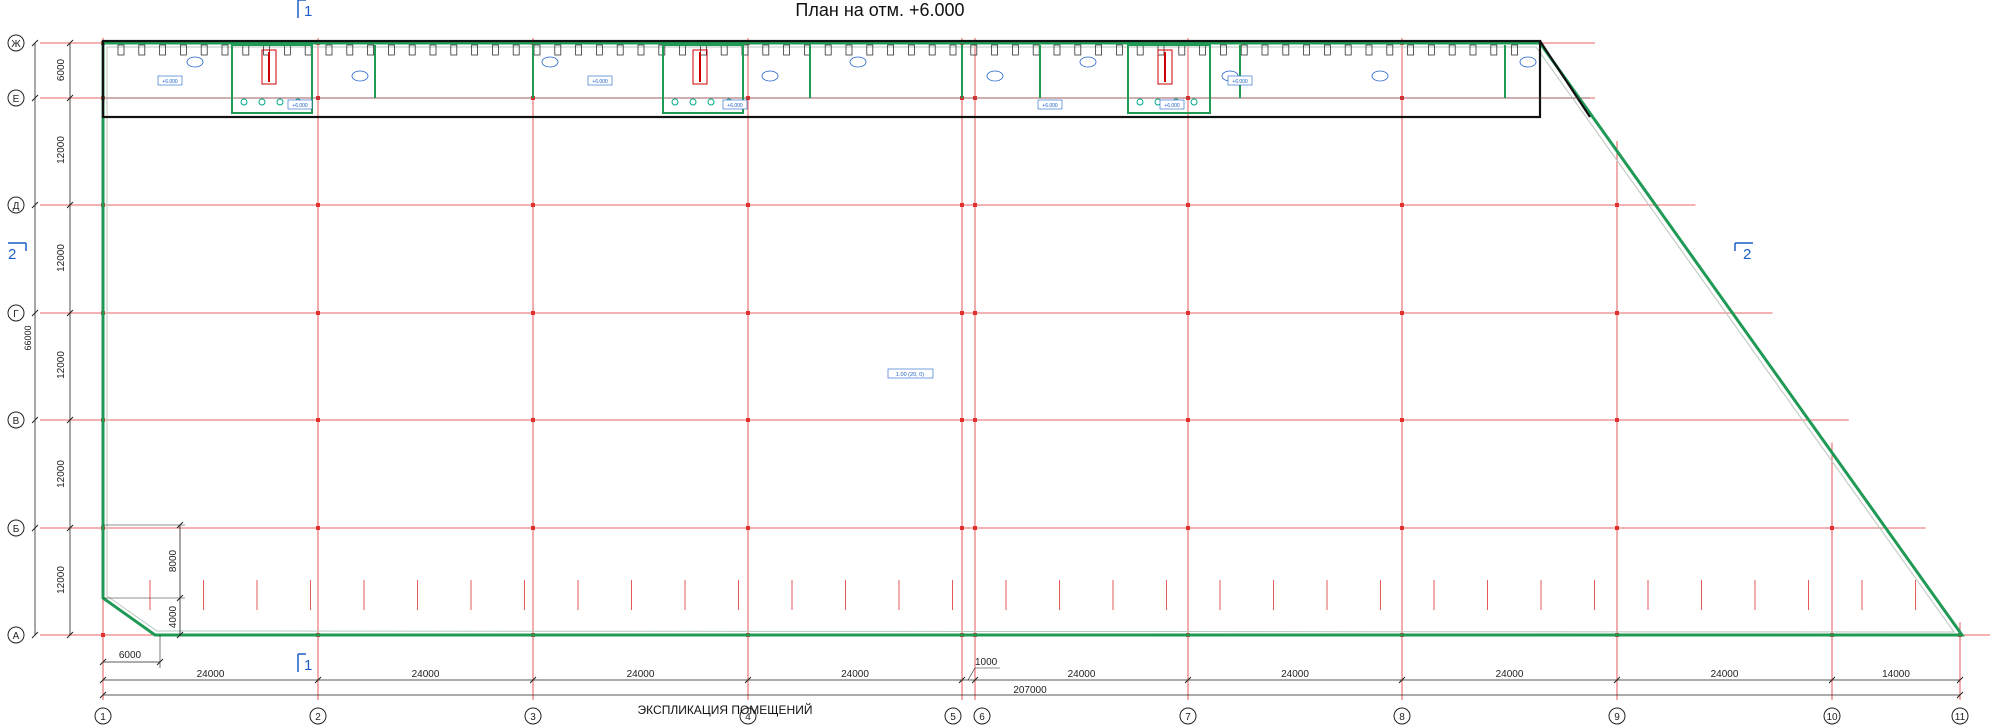 The width and height of the screenshot is (2014, 728). What do you see at coordinates (173, 616) in the screenshot?
I see `dim-label-corner: 4000` at bounding box center [173, 616].